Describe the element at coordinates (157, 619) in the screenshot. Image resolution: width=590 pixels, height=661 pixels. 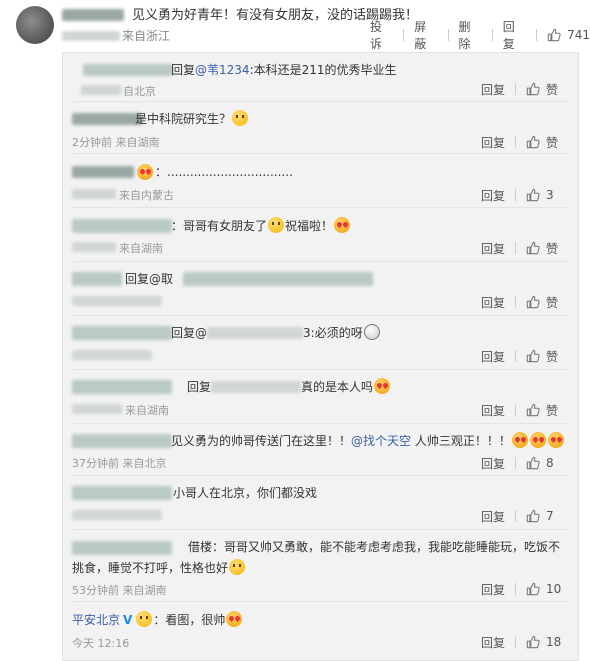
I see `reply-text: 平安北京 V ：看图，很帅` at that location.